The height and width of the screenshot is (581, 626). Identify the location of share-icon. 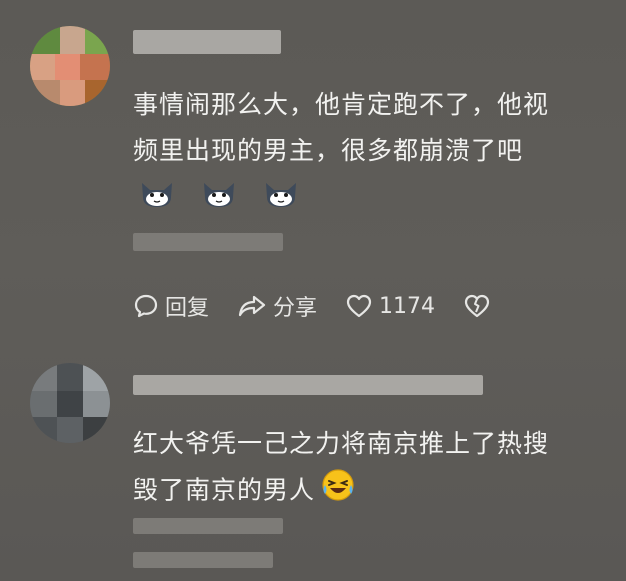
(252, 306).